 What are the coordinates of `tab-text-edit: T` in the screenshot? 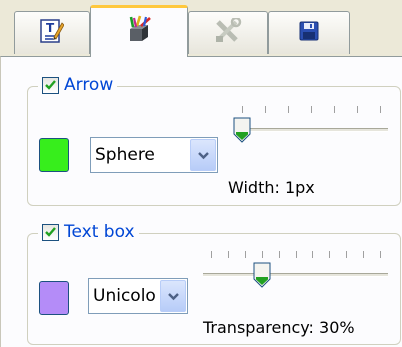 It's located at (52, 32).